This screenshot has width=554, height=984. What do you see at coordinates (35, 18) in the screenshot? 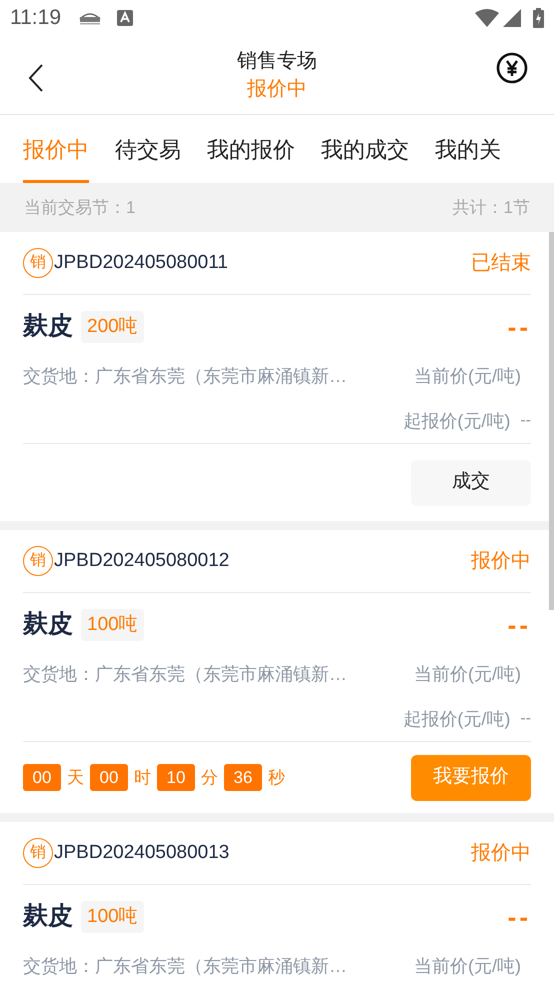
I see `status-time: 11:19` at bounding box center [35, 18].